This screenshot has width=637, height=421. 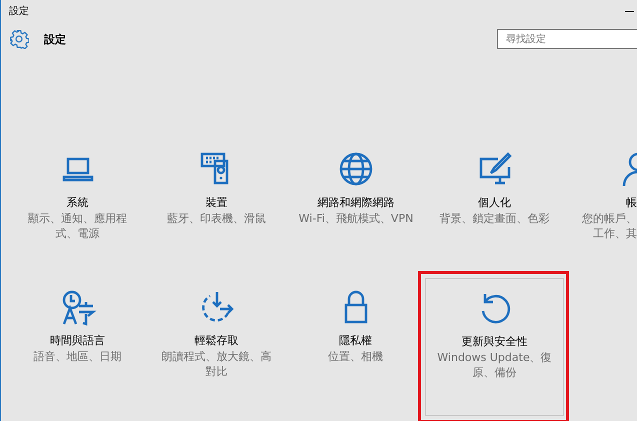 I want to click on globe-icon, so click(x=356, y=169).